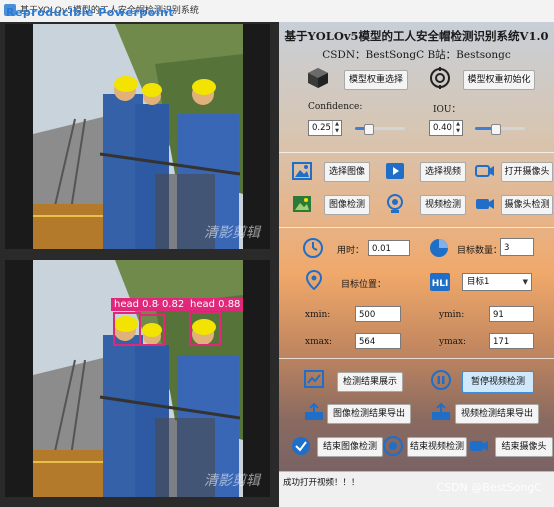 The width and height of the screenshot is (554, 507). I want to click on location-pin-icon, so click(314, 280).